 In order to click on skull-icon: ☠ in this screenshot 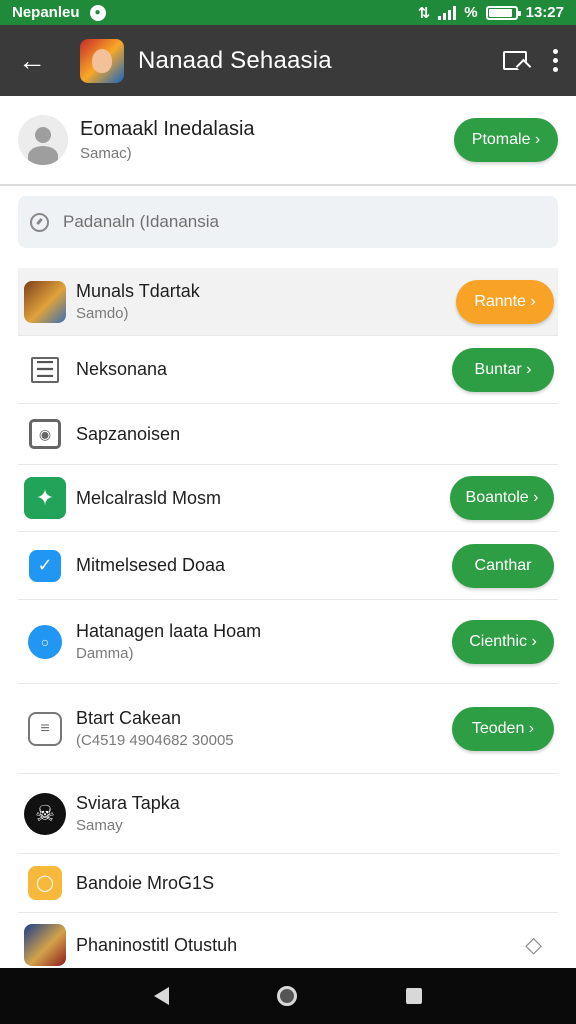, I will do `click(45, 813)`.